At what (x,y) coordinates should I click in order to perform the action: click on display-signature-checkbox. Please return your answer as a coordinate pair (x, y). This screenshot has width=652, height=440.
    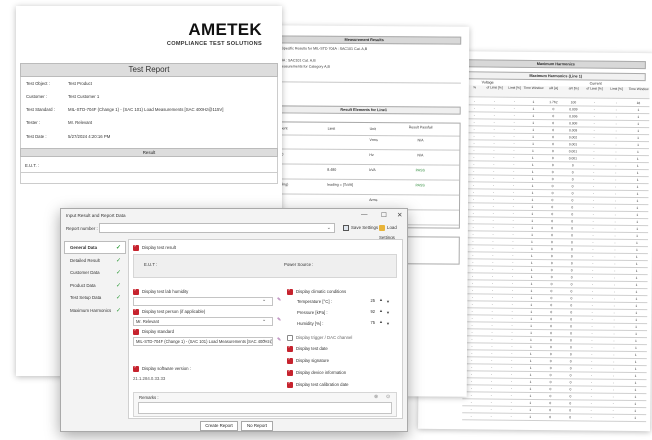
    Looking at the image, I should click on (290, 360).